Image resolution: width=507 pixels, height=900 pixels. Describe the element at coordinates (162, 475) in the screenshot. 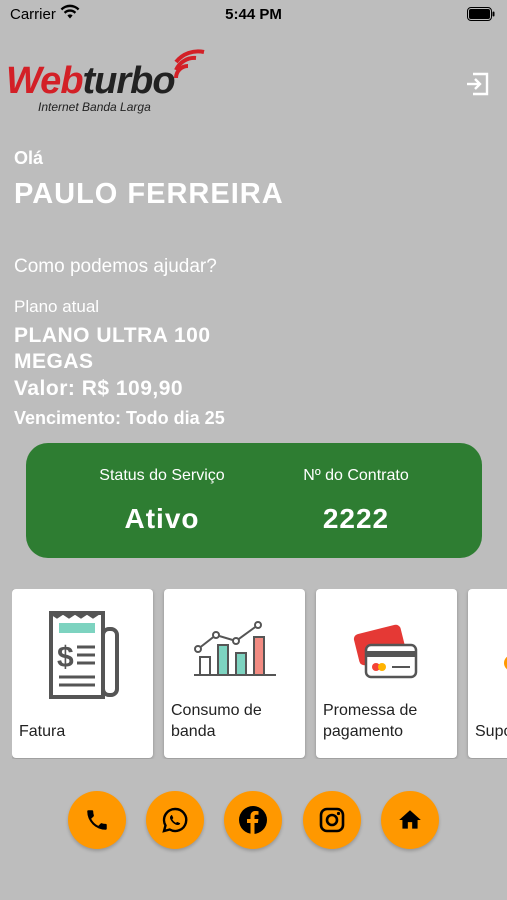

I see `service-status-label: Status do Serviço` at that location.